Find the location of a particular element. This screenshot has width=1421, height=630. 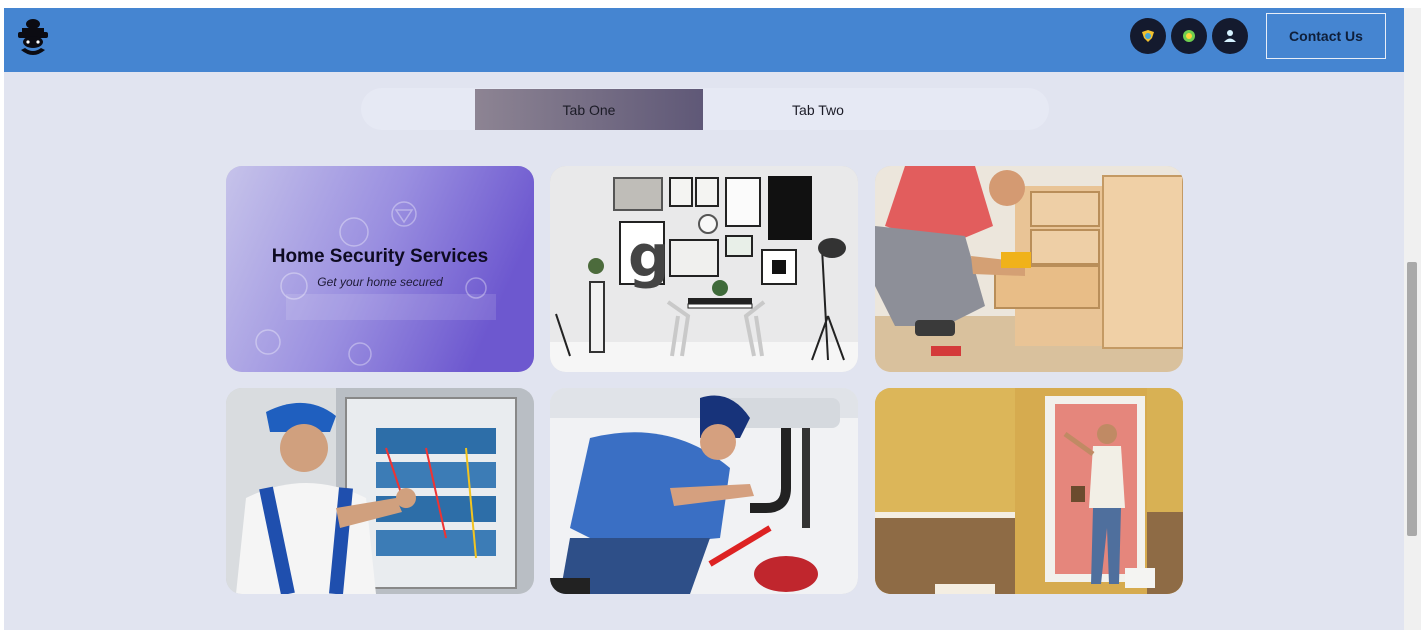

badge-icon is located at coordinates (1148, 36).